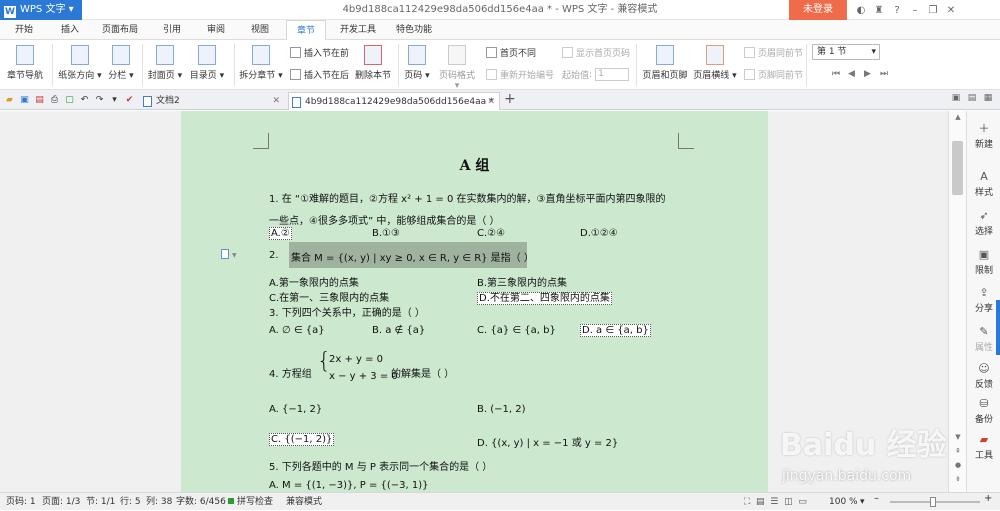 The height and width of the screenshot is (511, 1000). Describe the element at coordinates (24, 100) in the screenshot. I see `save-icon: ▣` at that location.